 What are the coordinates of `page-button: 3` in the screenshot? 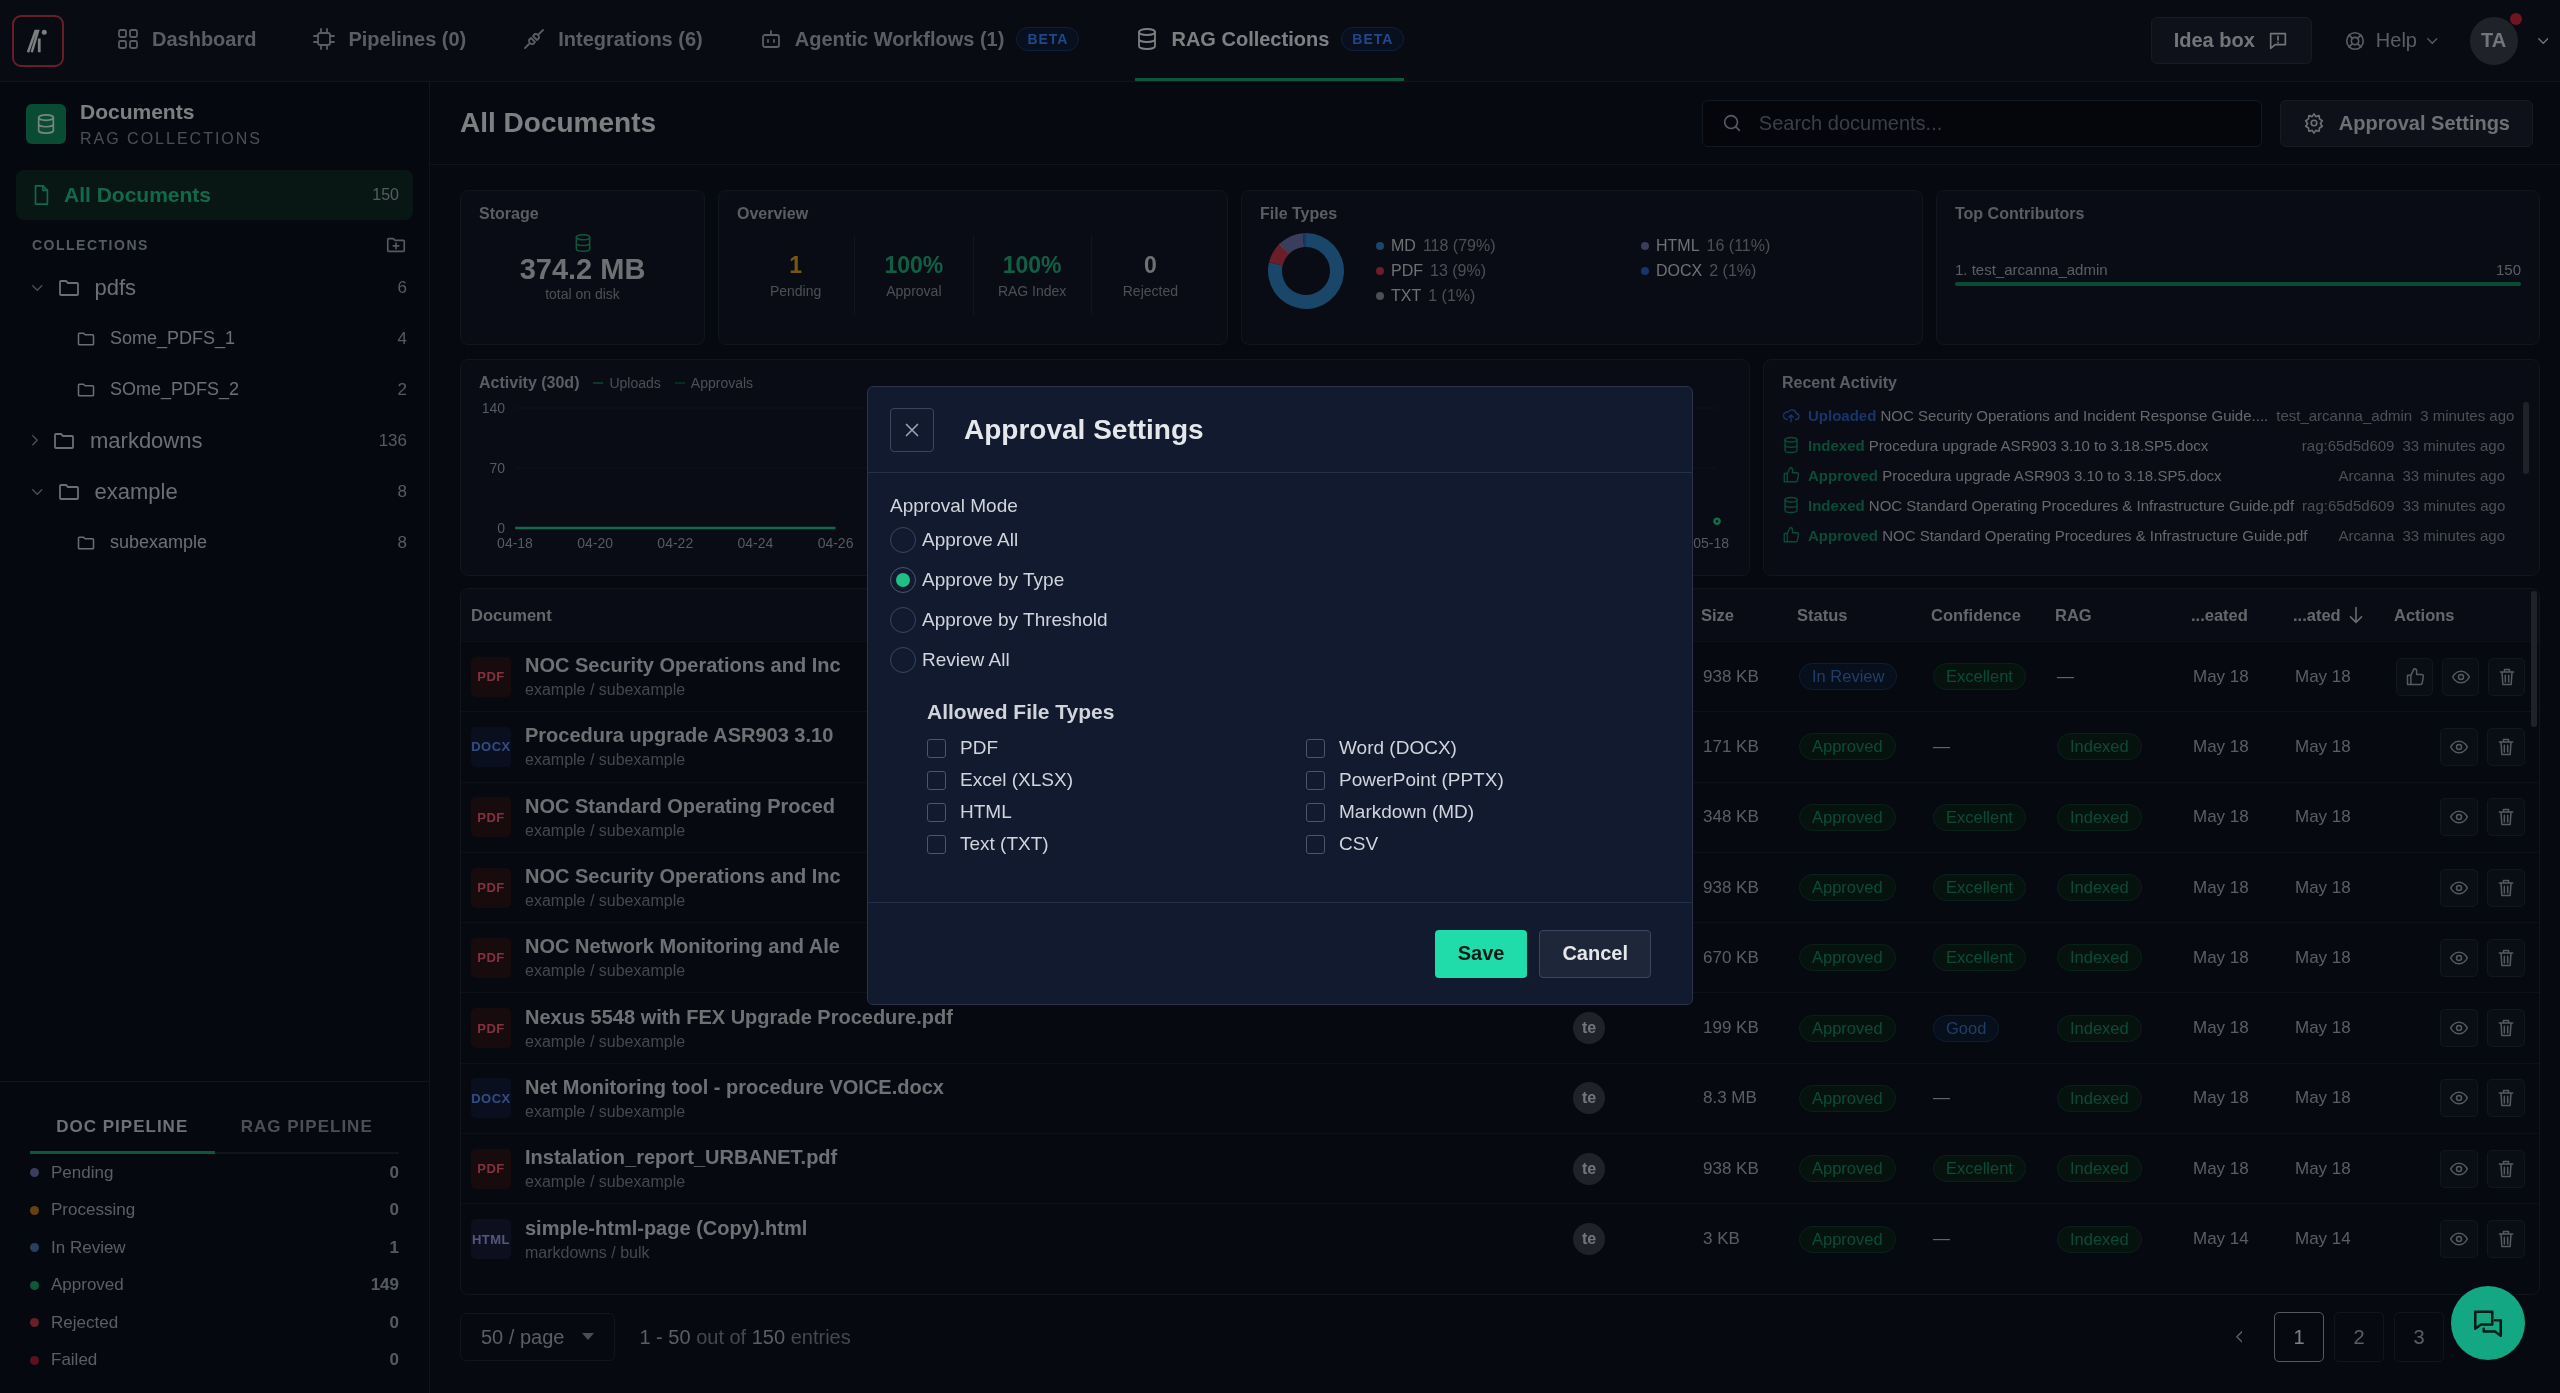 It's located at (2419, 1337).